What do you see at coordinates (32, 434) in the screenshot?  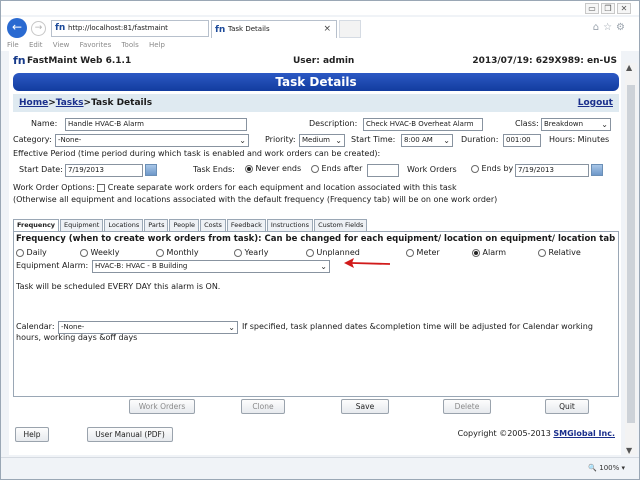 I see `help-button: Help` at bounding box center [32, 434].